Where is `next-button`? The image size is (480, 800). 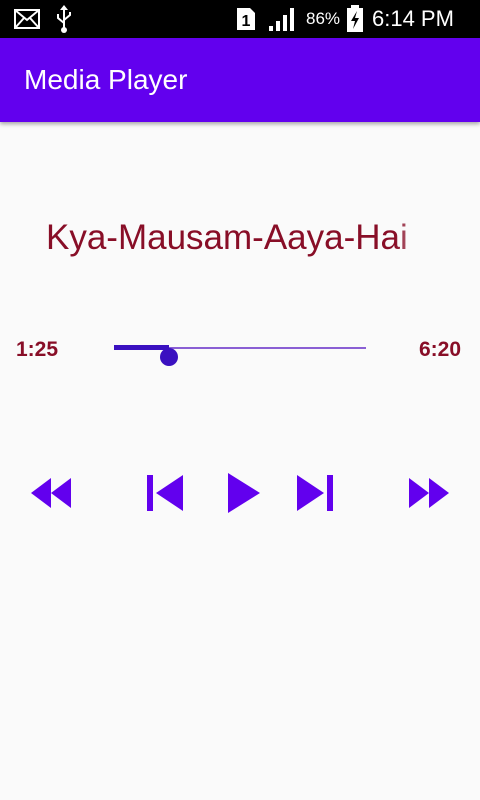
next-button is located at coordinates (315, 495).